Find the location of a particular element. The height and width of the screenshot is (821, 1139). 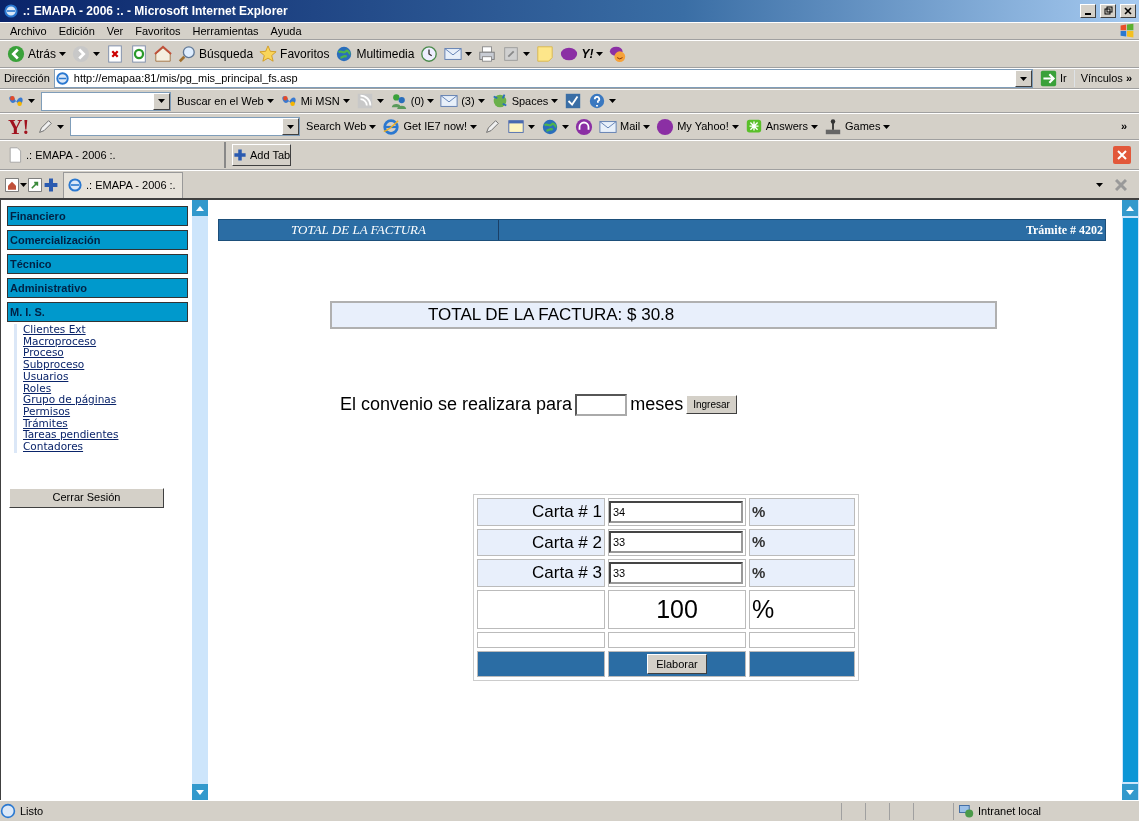

toolbar-button: Buscar en el Web is located at coordinates (220, 101).